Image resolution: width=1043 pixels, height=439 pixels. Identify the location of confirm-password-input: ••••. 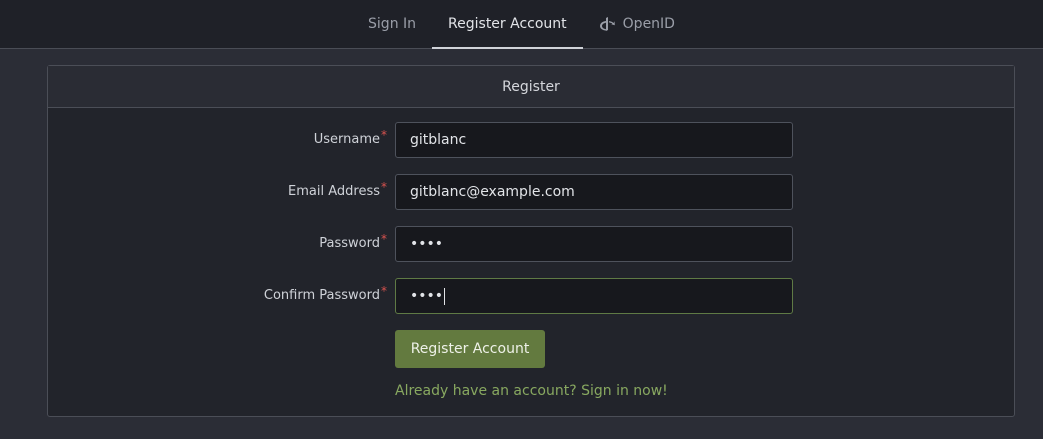
(594, 296).